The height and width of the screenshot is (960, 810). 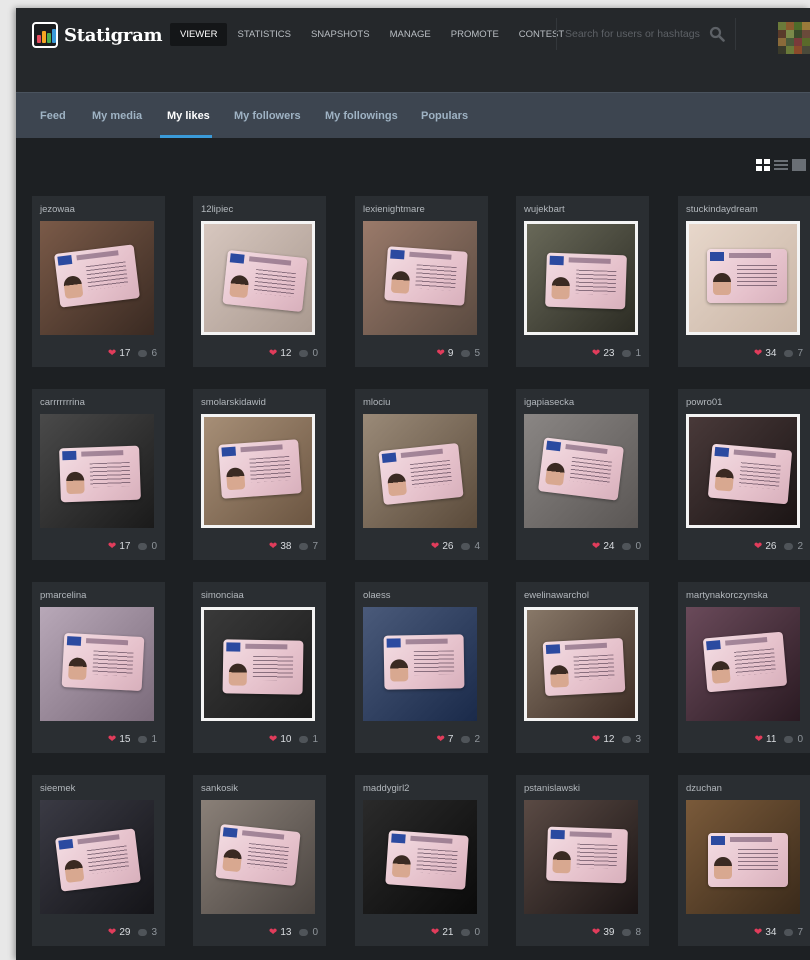 I want to click on grid-view-icon, so click(x=763, y=164).